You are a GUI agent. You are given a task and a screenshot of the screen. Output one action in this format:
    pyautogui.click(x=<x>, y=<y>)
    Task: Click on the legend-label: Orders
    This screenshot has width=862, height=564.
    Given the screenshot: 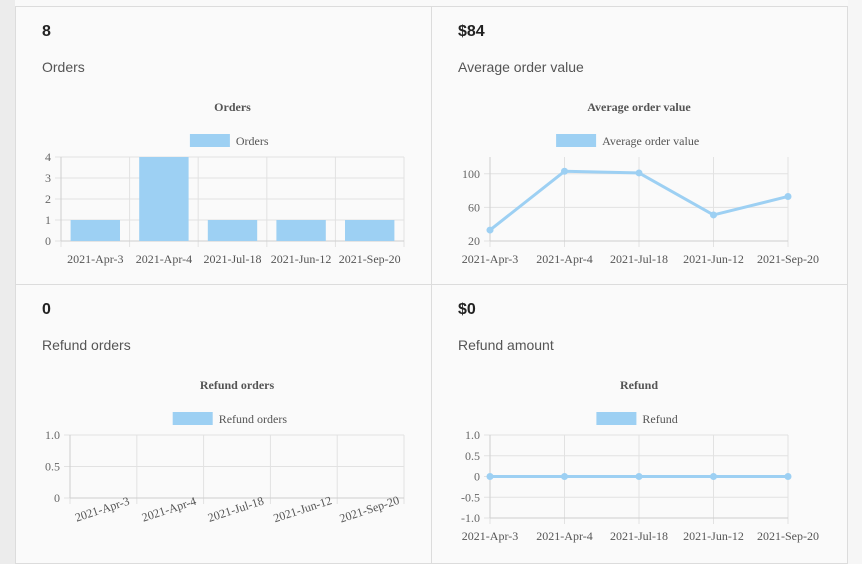 What is the action you would take?
    pyautogui.click(x=252, y=141)
    